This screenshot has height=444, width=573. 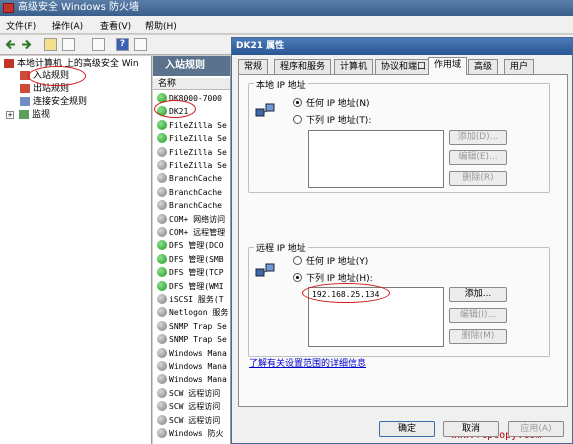 I want to click on list-row: DFS 管理(DCO, so click(x=190, y=245).